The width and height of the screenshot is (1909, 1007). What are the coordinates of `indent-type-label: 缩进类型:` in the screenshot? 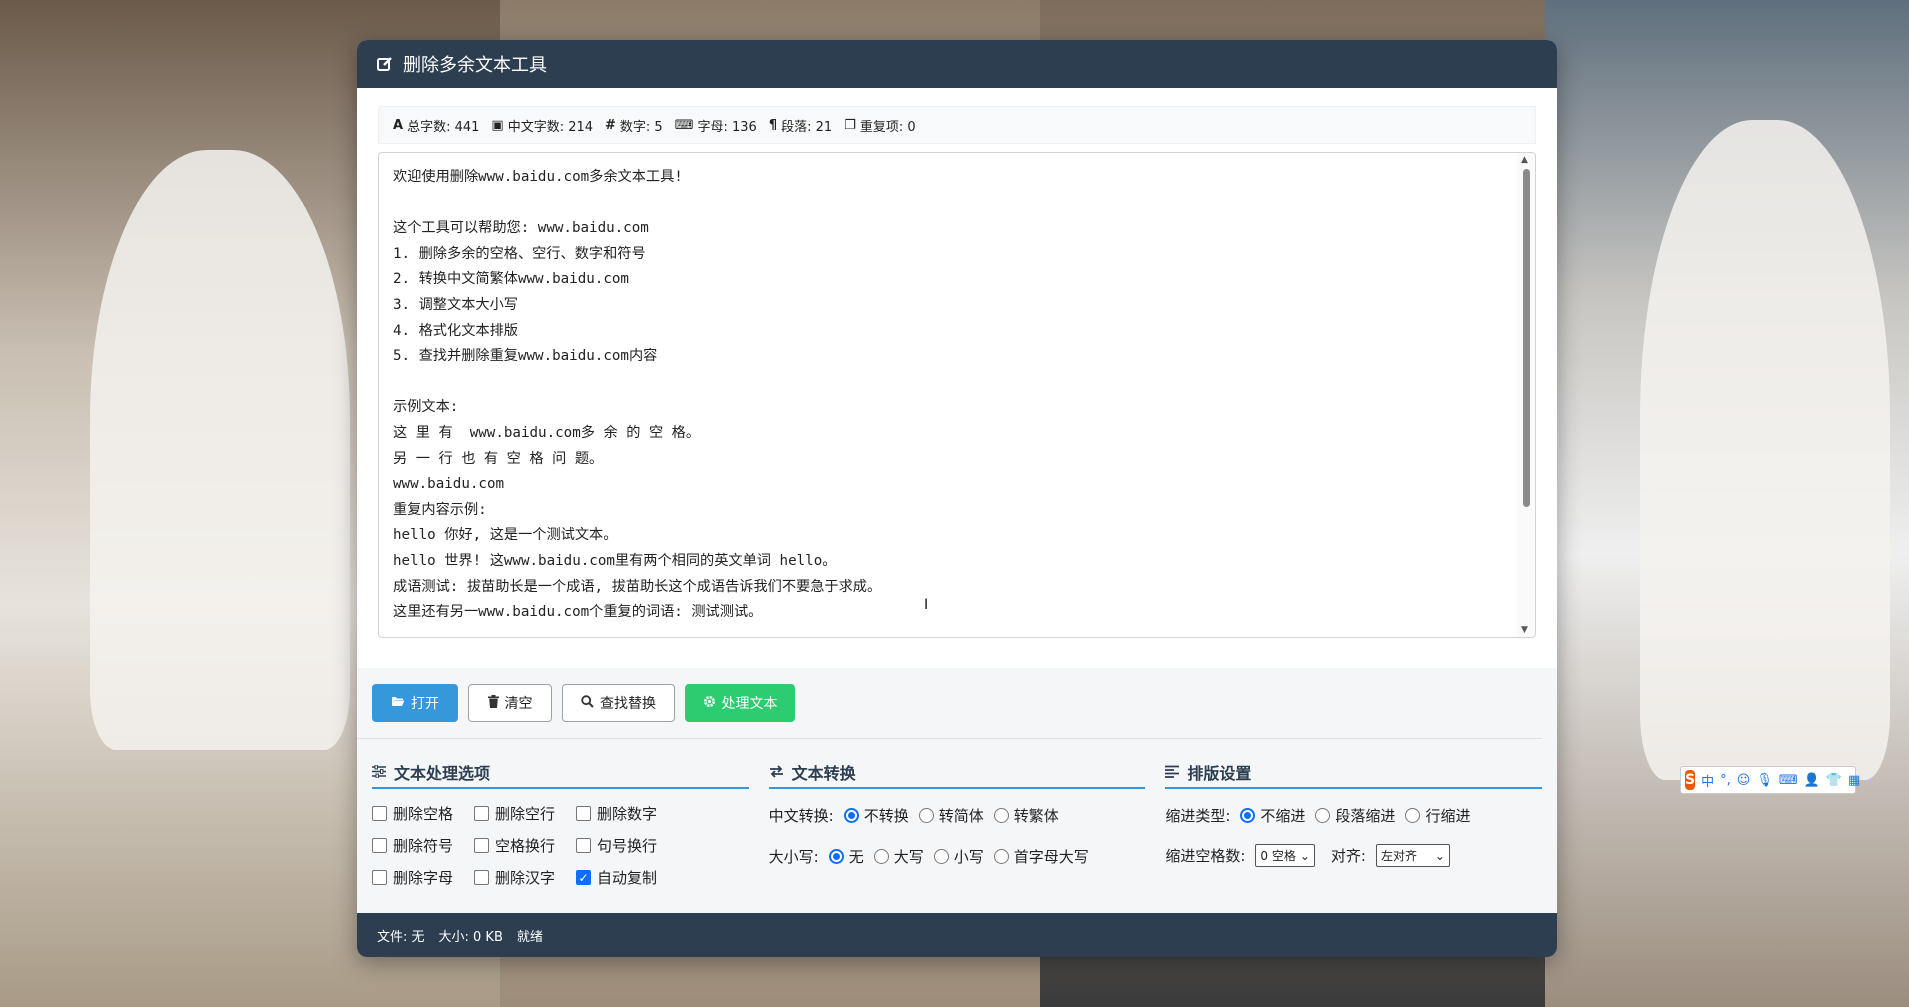 It's located at (1198, 816).